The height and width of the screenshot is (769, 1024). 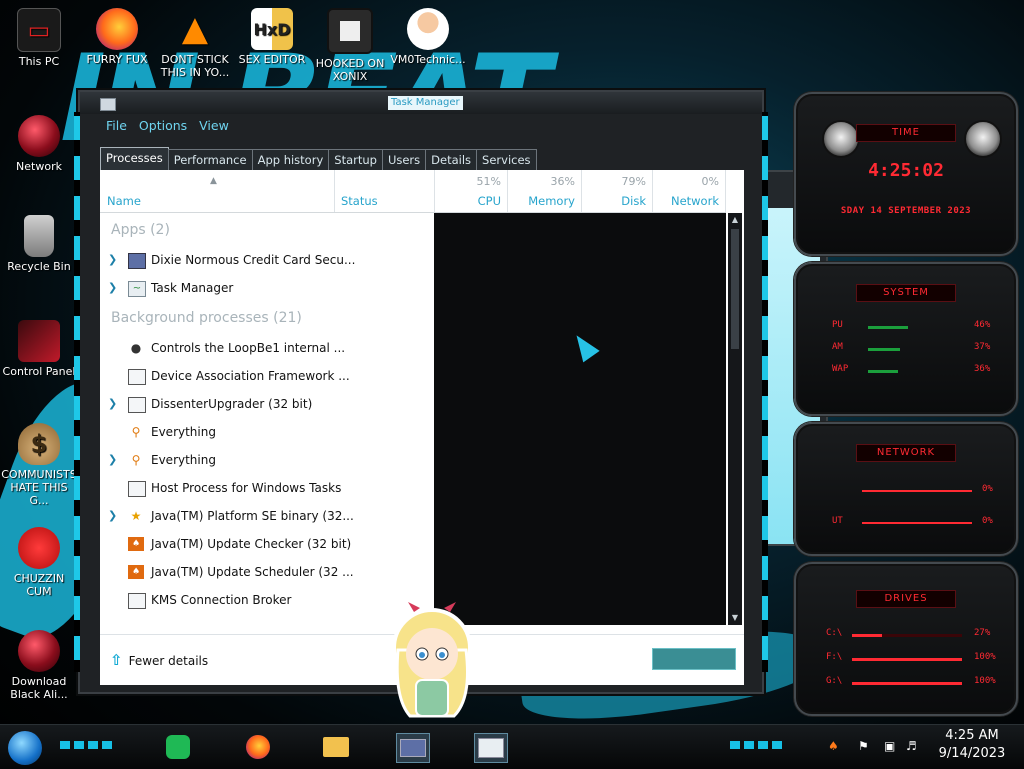 I want to click on ram-label: AM, so click(x=837, y=347).